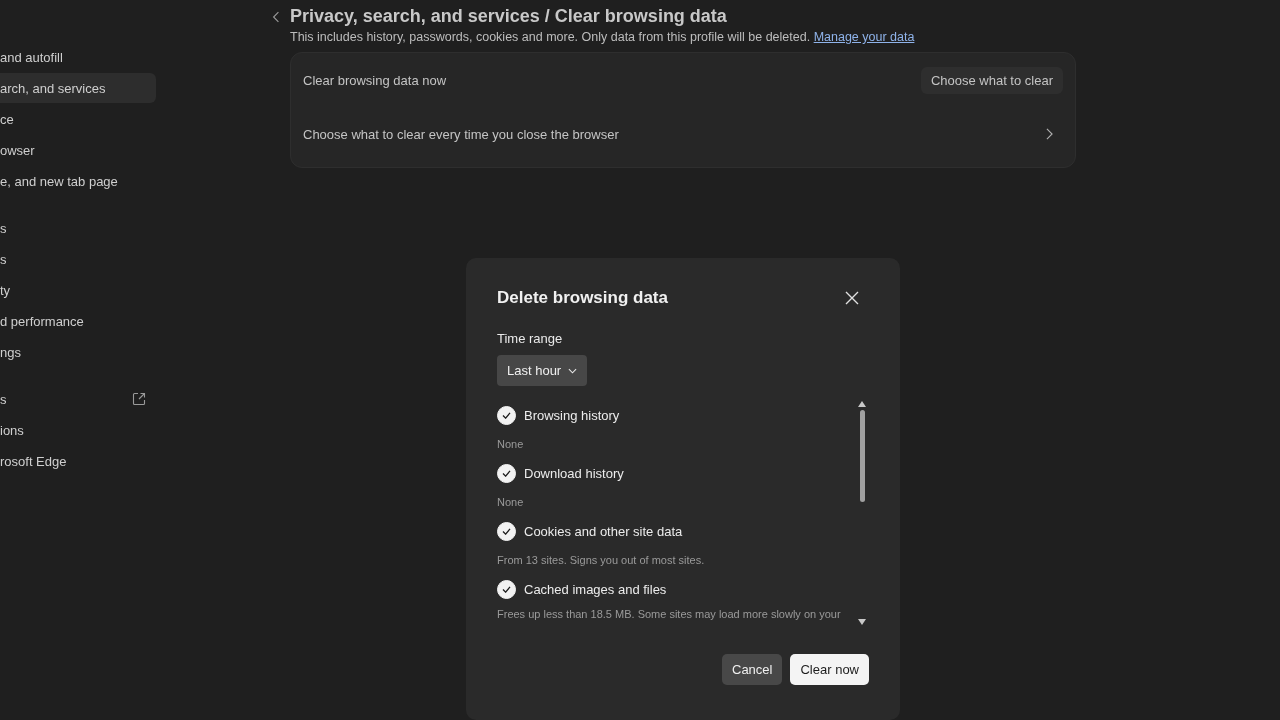 This screenshot has height=720, width=1280. Describe the element at coordinates (461, 134) in the screenshot. I see `setting-label: Choose what to clear every time you close the browser` at that location.